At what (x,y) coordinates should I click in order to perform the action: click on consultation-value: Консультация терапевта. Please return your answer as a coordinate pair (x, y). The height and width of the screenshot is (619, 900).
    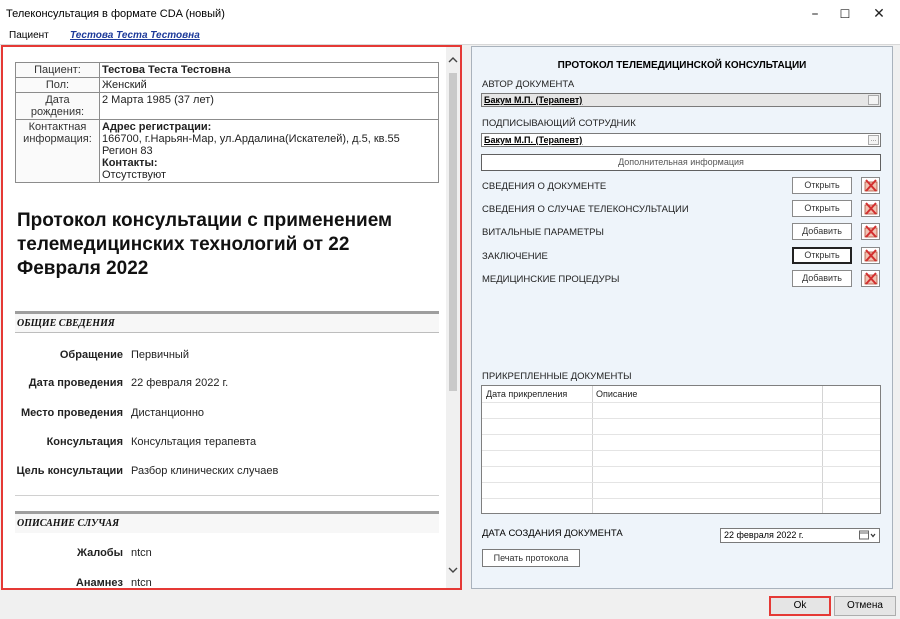
    Looking at the image, I should click on (194, 442).